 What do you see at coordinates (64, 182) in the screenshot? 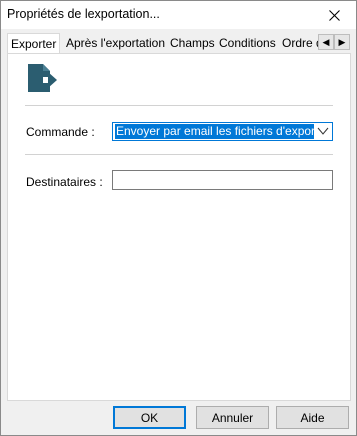
I see `recipients-label: Destinataires :` at bounding box center [64, 182].